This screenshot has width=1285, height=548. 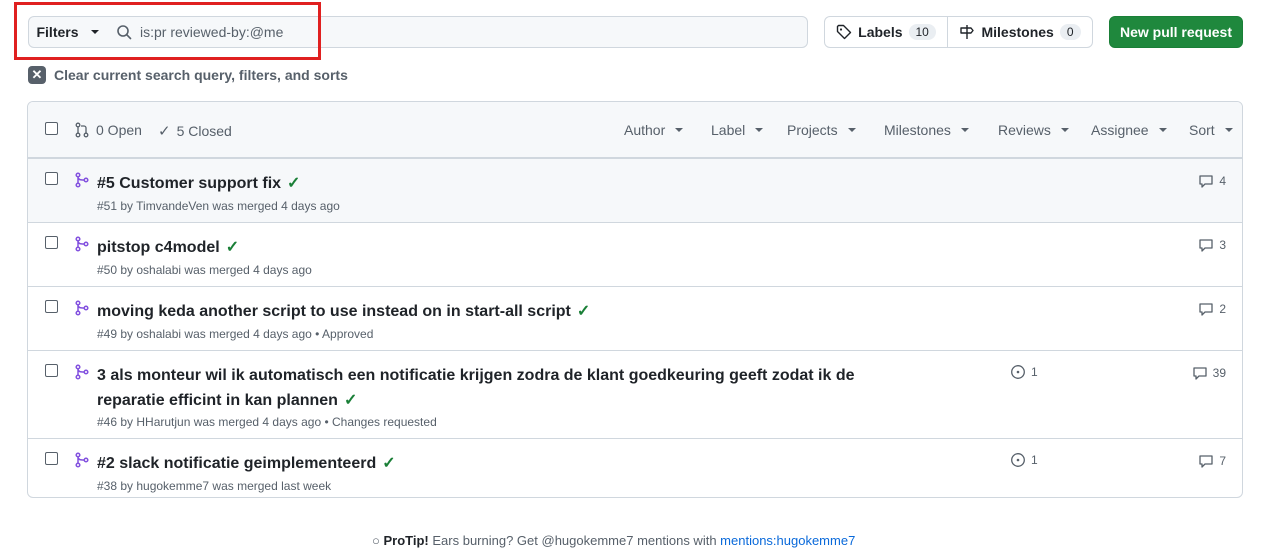 What do you see at coordinates (967, 32) in the screenshot?
I see `milestone-icon` at bounding box center [967, 32].